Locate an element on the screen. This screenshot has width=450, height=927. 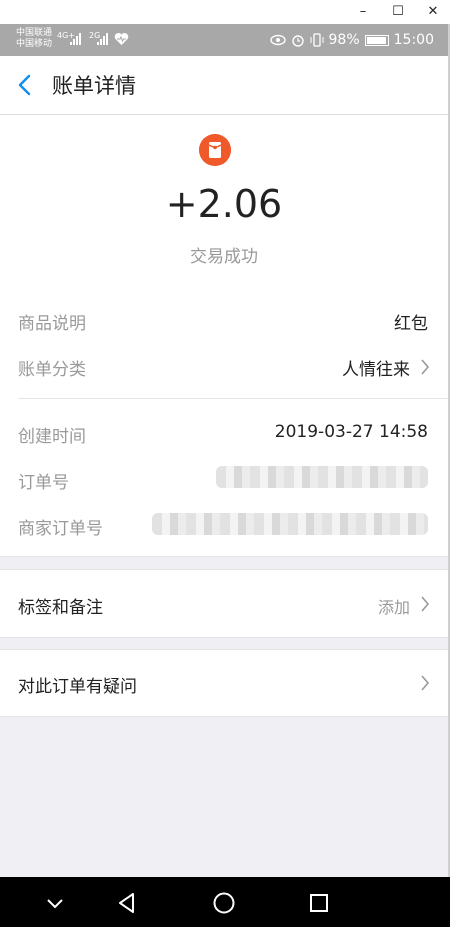
detail-row-product: 商品说明 红包 is located at coordinates (224, 320).